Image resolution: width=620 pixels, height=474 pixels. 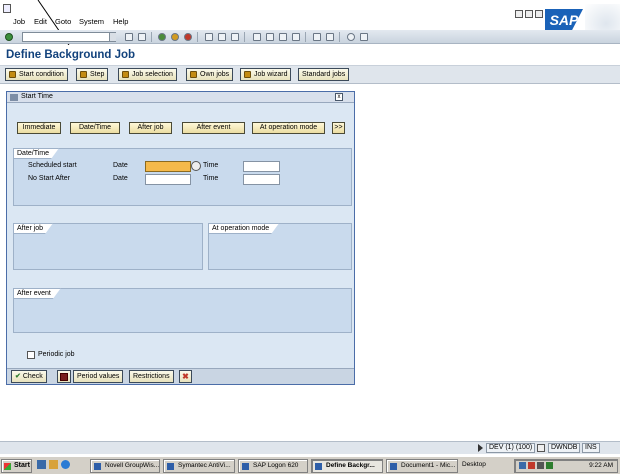 I want to click on scheduled-time-label: Time, so click(x=211, y=165).